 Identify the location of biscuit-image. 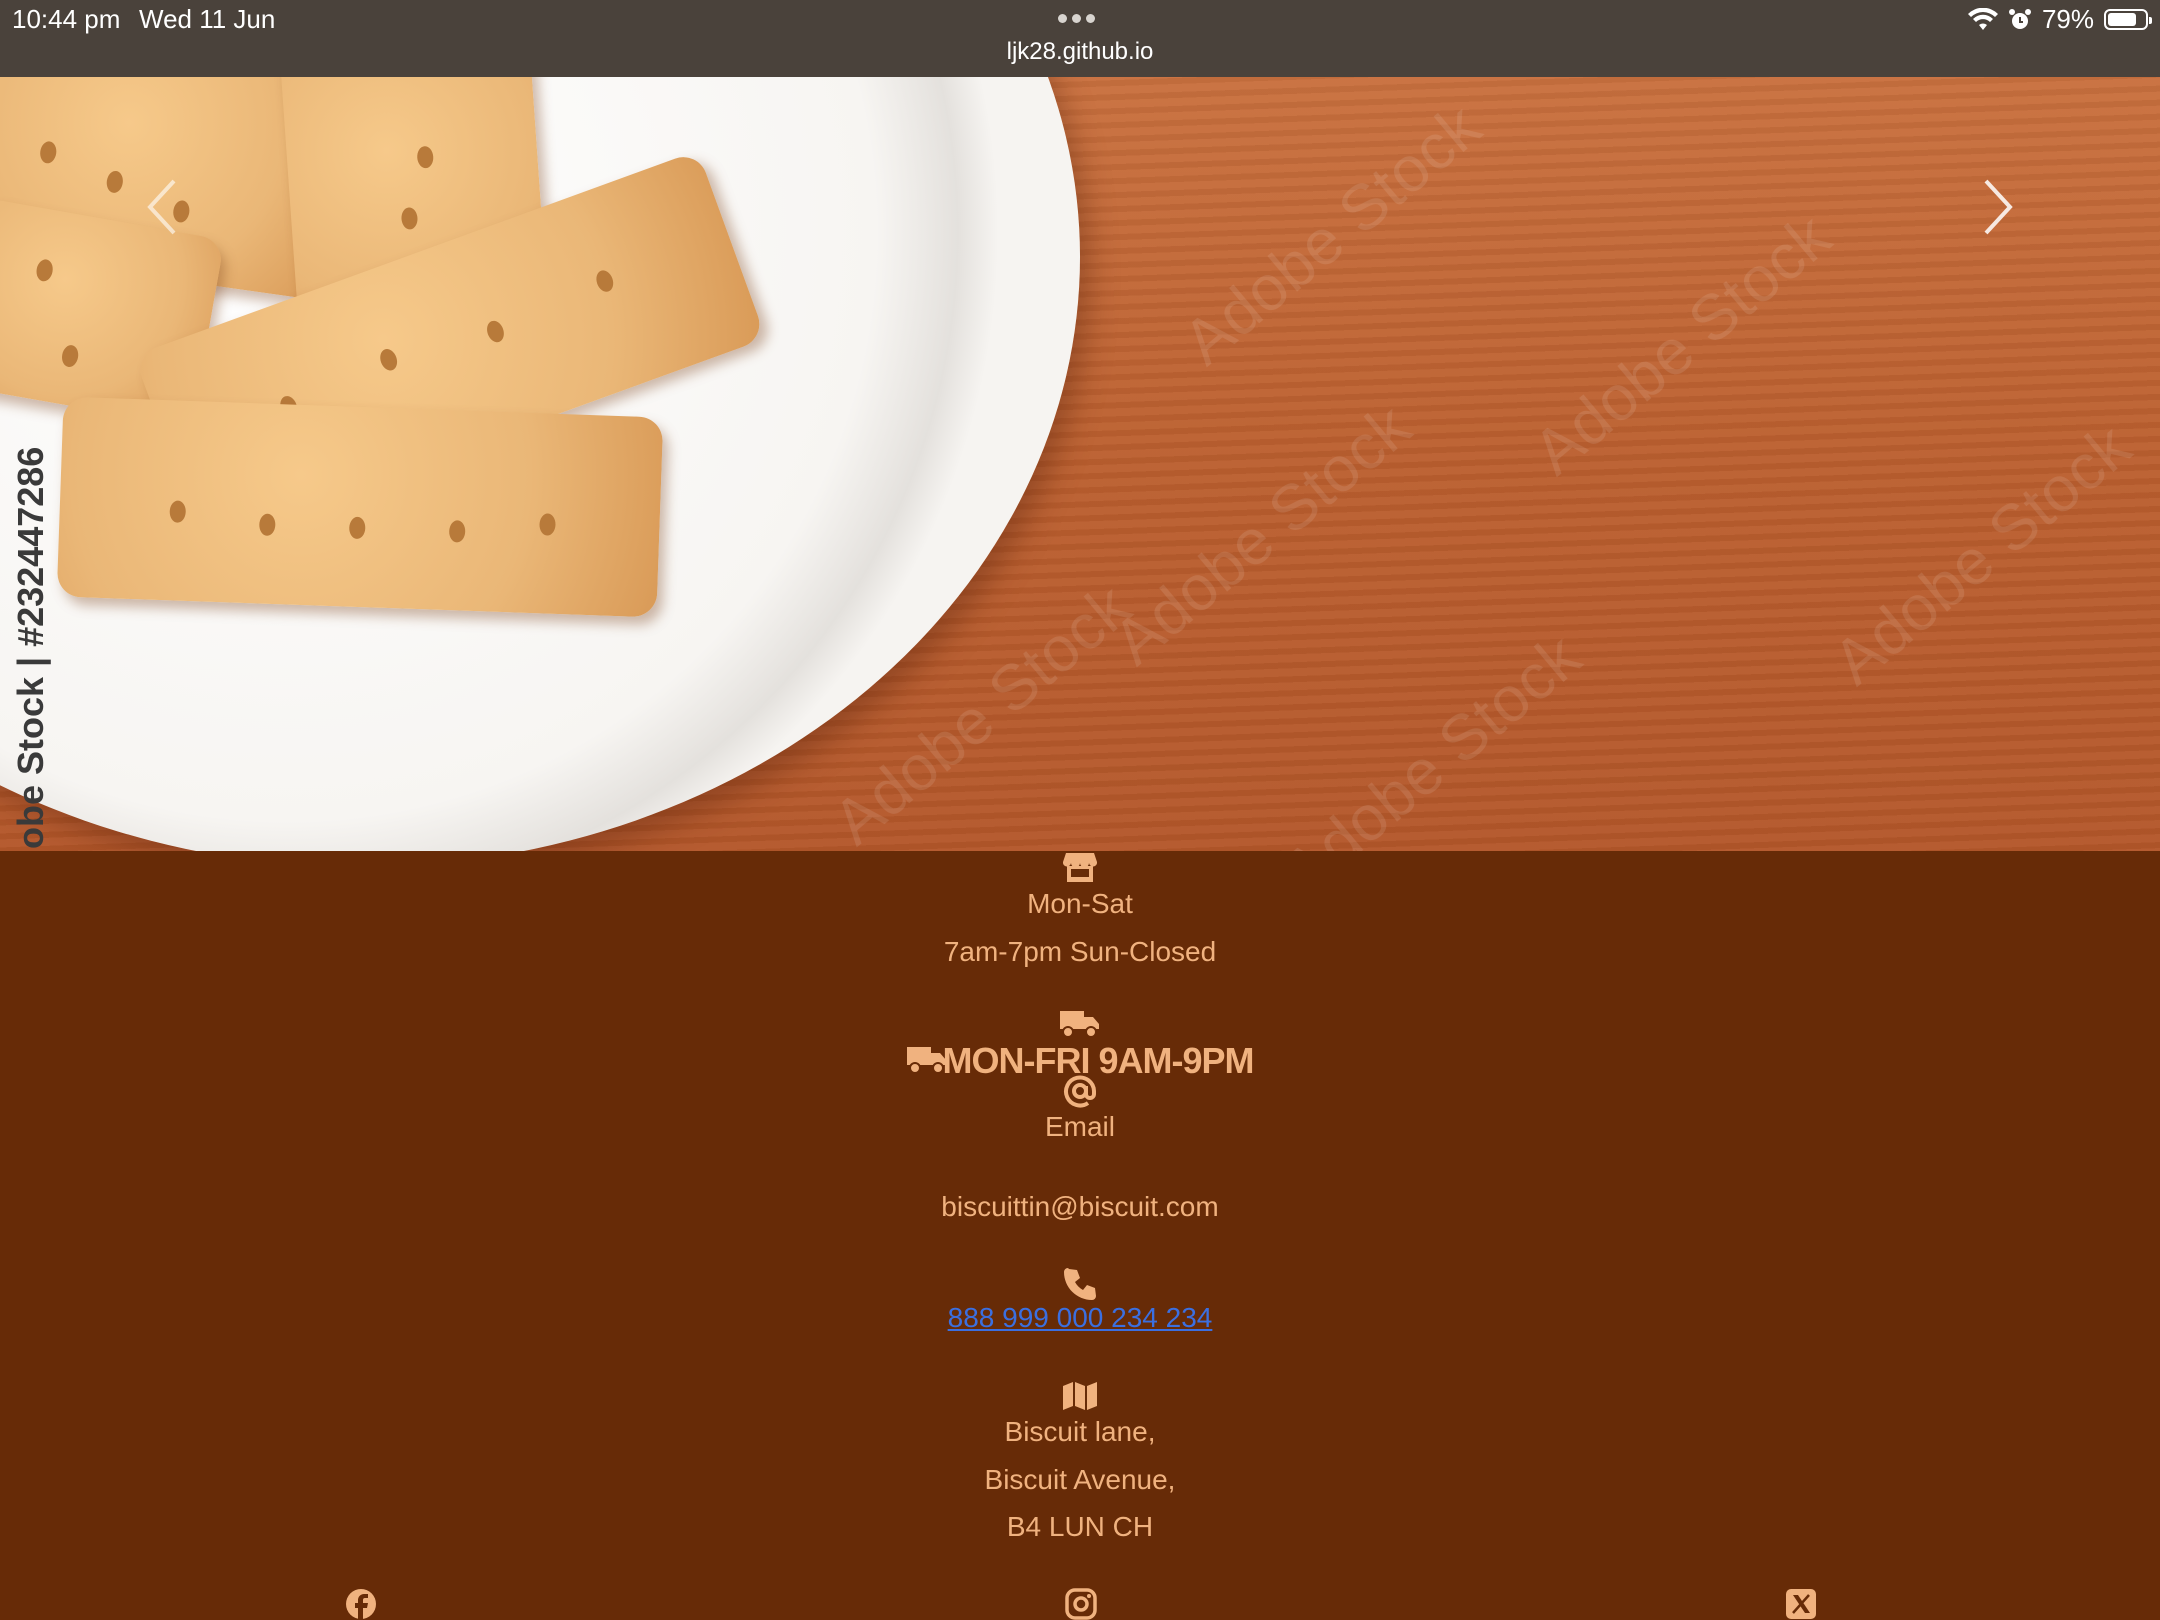
(360, 507).